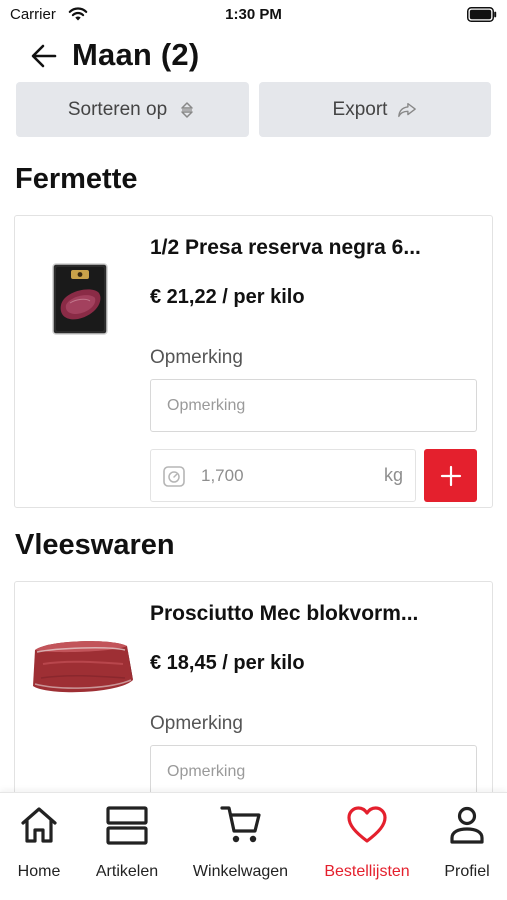  I want to click on grid-icon, so click(127, 825).